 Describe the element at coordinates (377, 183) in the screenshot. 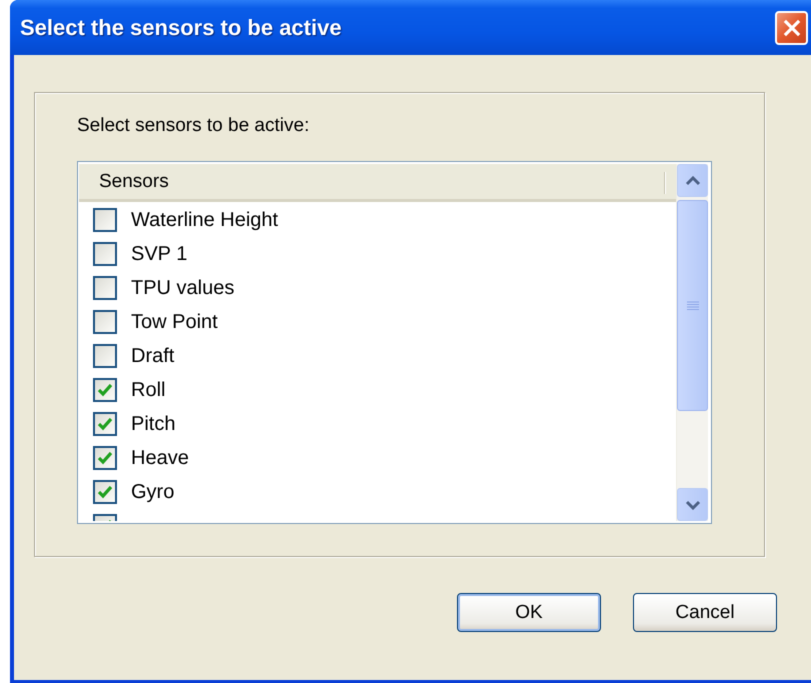

I see `column-header: Sensors` at that location.